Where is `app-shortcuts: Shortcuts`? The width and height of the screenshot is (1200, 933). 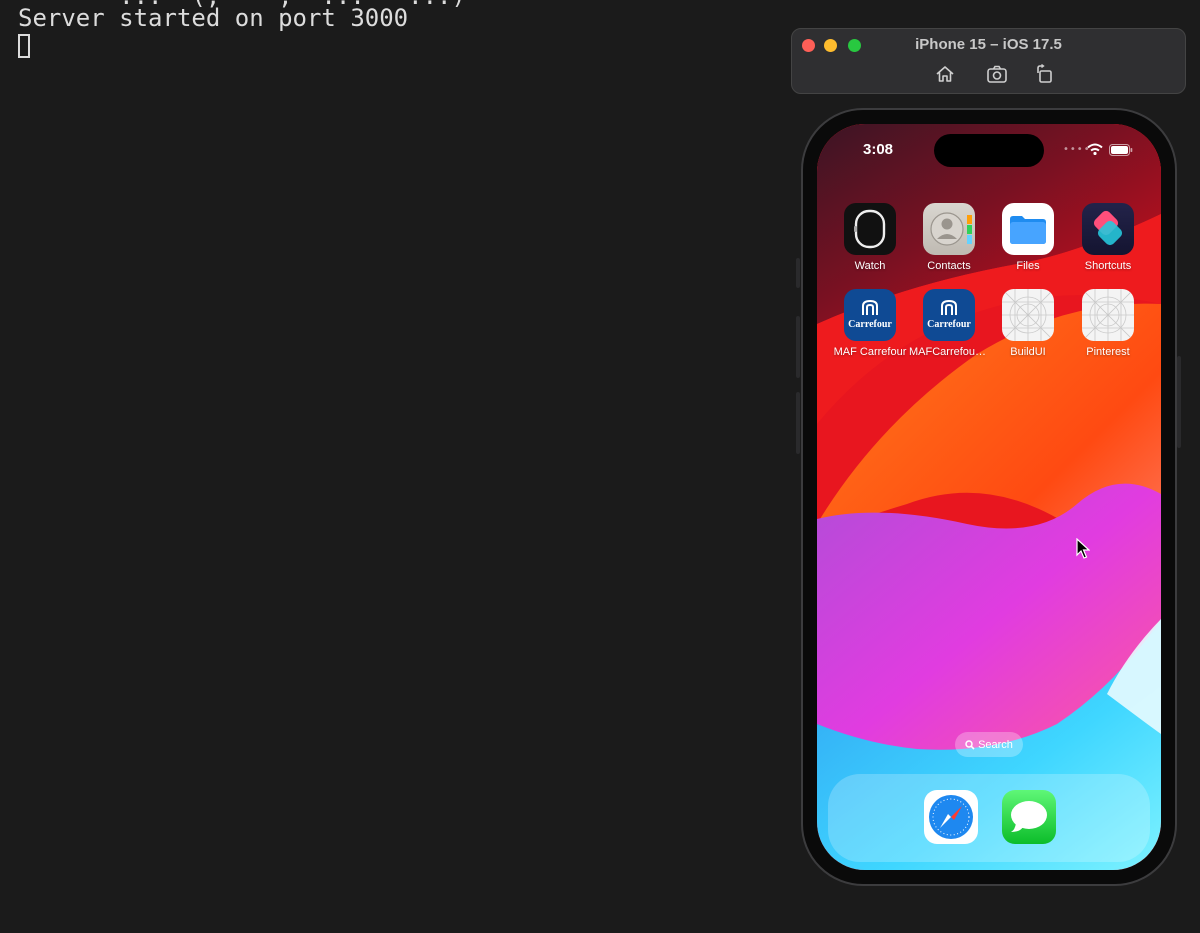 app-shortcuts: Shortcuts is located at coordinates (1108, 237).